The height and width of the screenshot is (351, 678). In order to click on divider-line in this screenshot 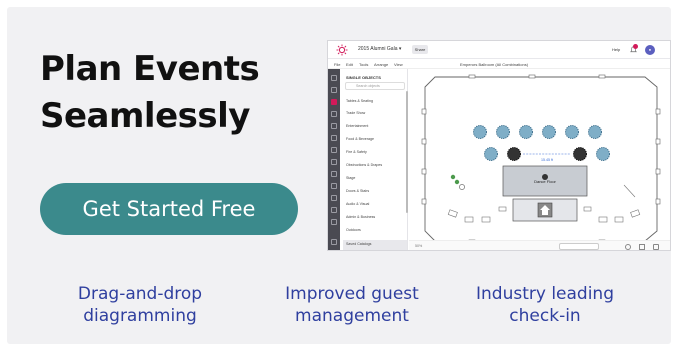, I will do `click(629, 191)`.